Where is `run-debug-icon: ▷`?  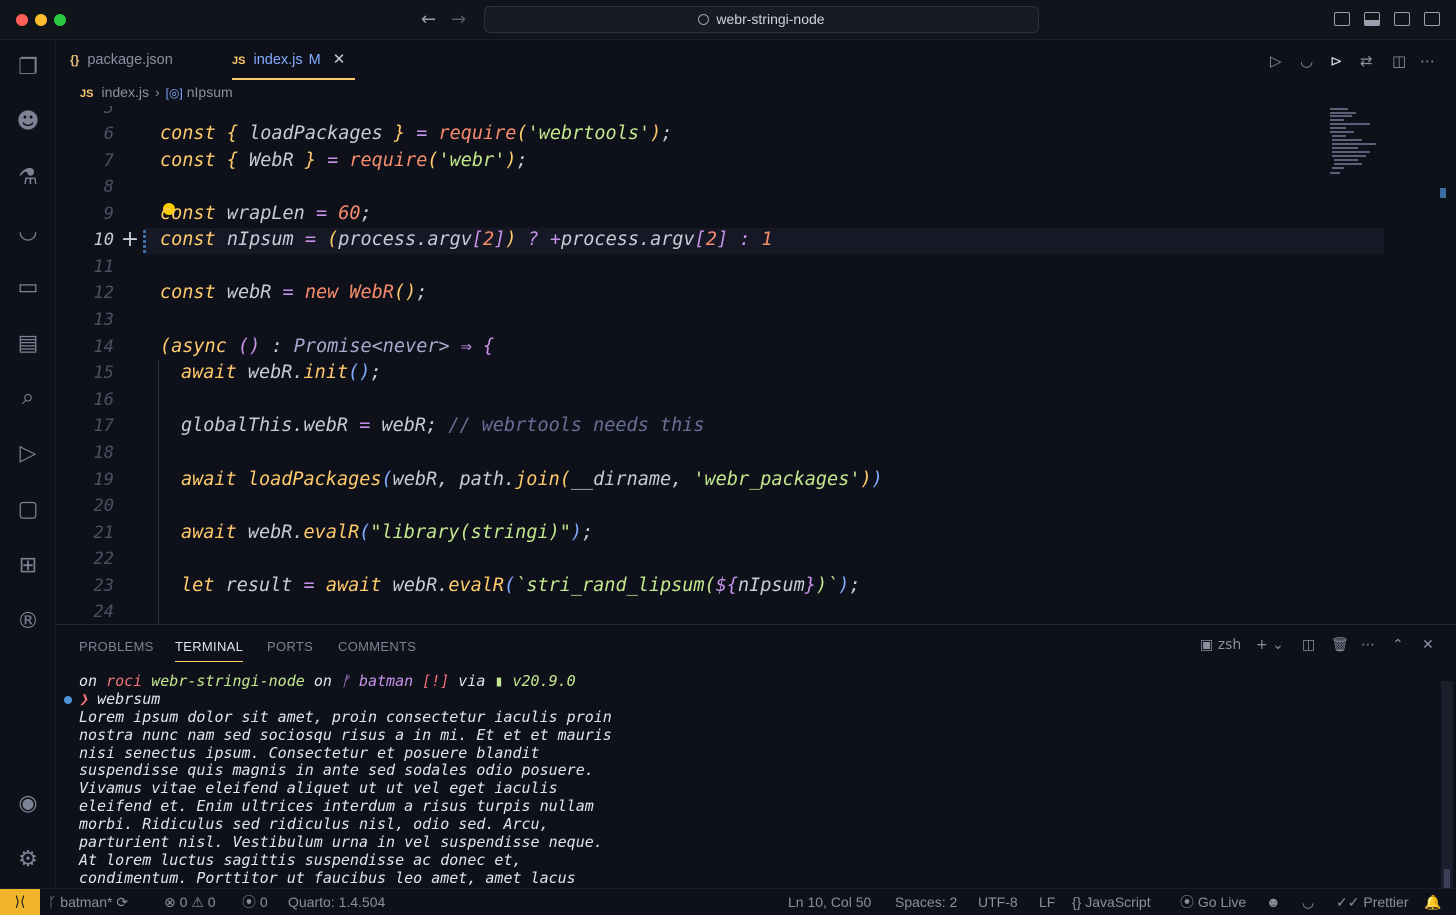
run-debug-icon: ▷ is located at coordinates (28, 454).